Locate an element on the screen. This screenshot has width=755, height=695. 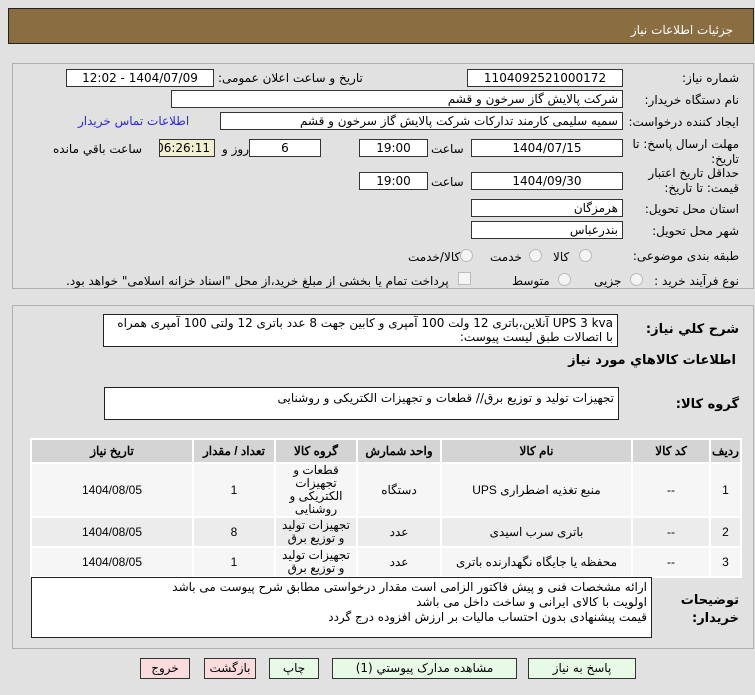
cell-qty: 8 is located at coordinates (234, 532).